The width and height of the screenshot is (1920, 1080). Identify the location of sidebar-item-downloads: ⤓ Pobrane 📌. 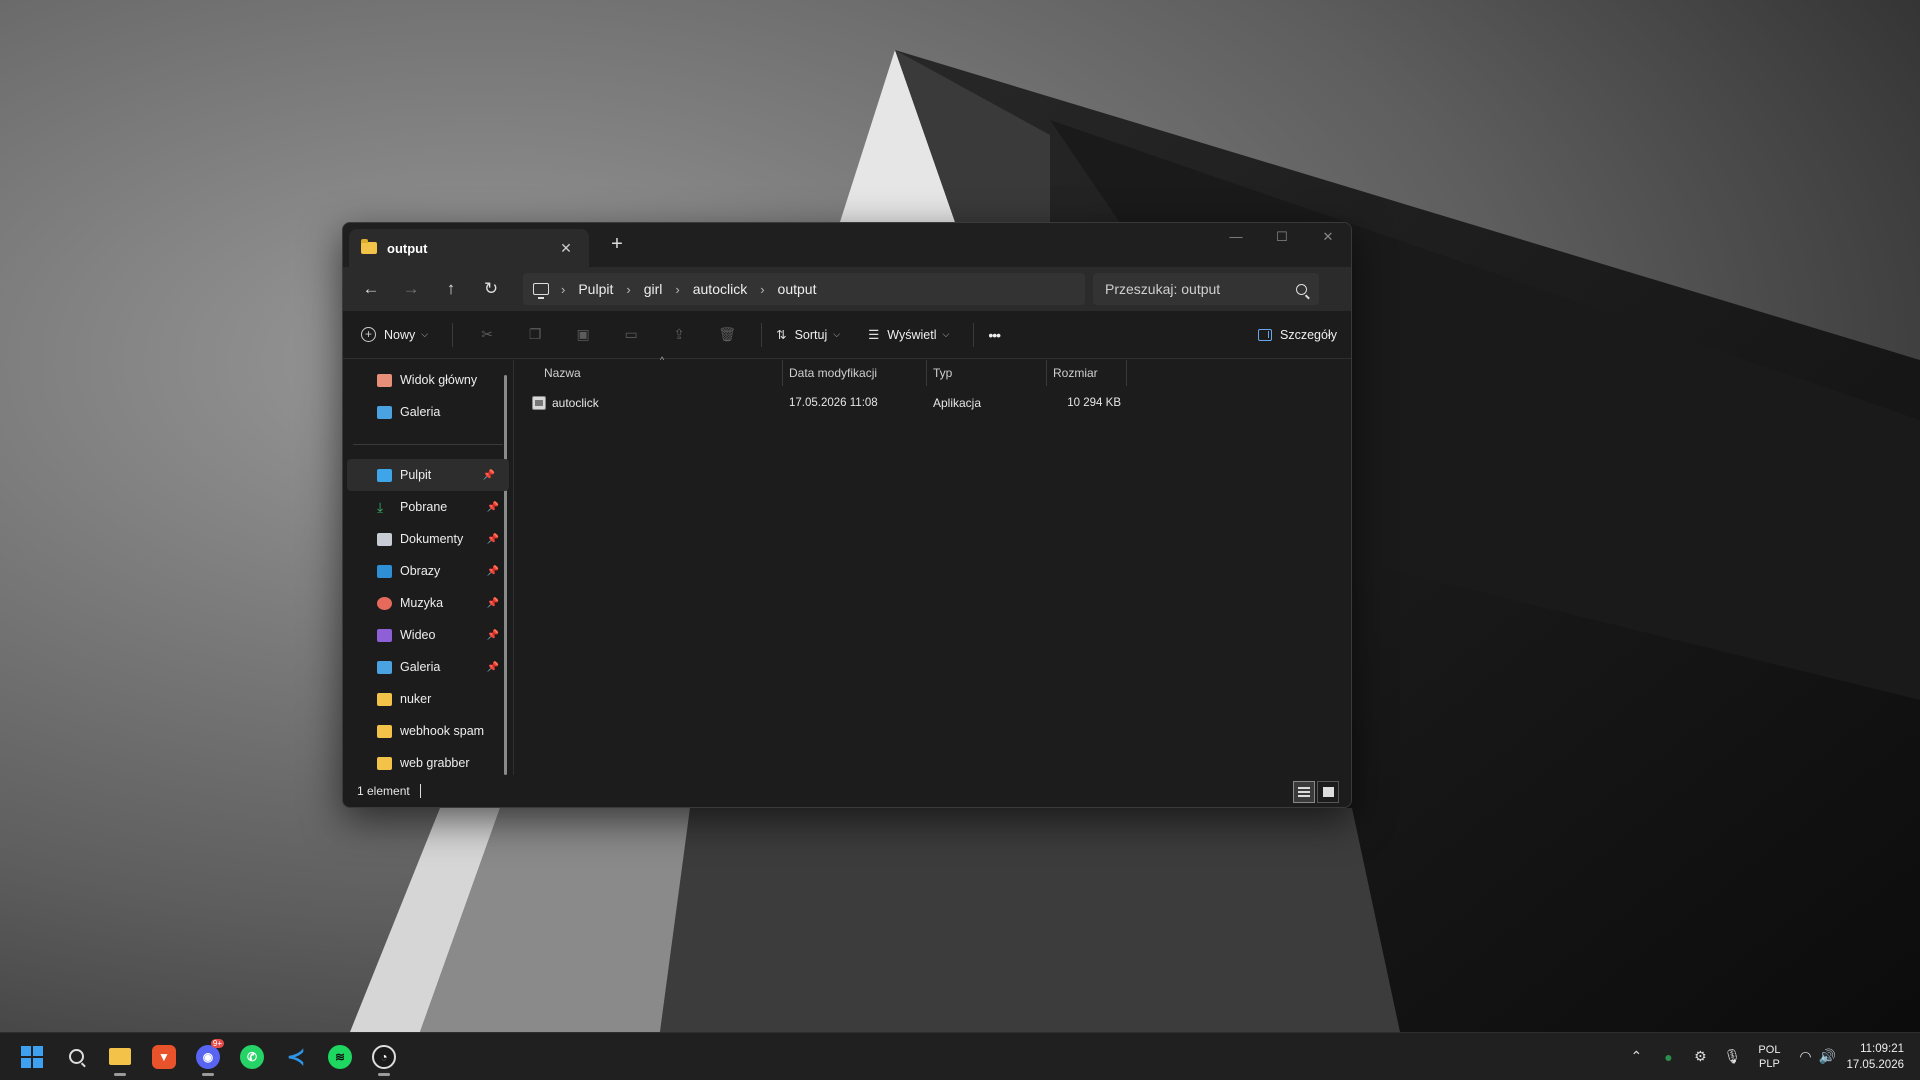
(428, 507).